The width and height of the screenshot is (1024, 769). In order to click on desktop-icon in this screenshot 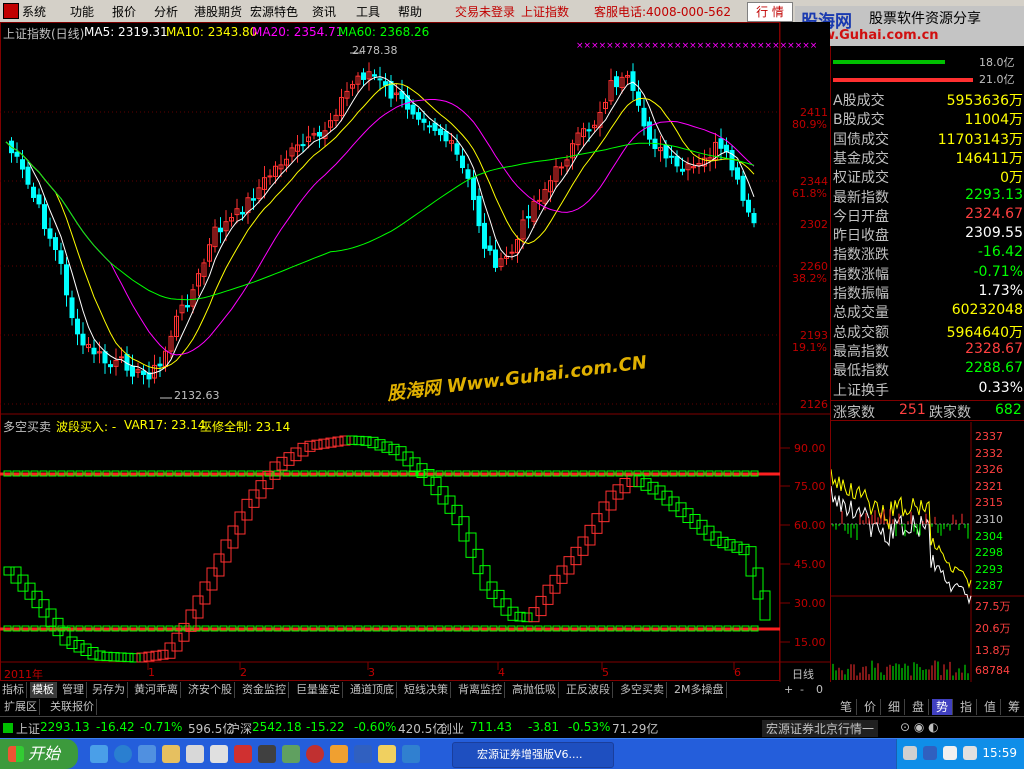, I will do `click(99, 754)`.